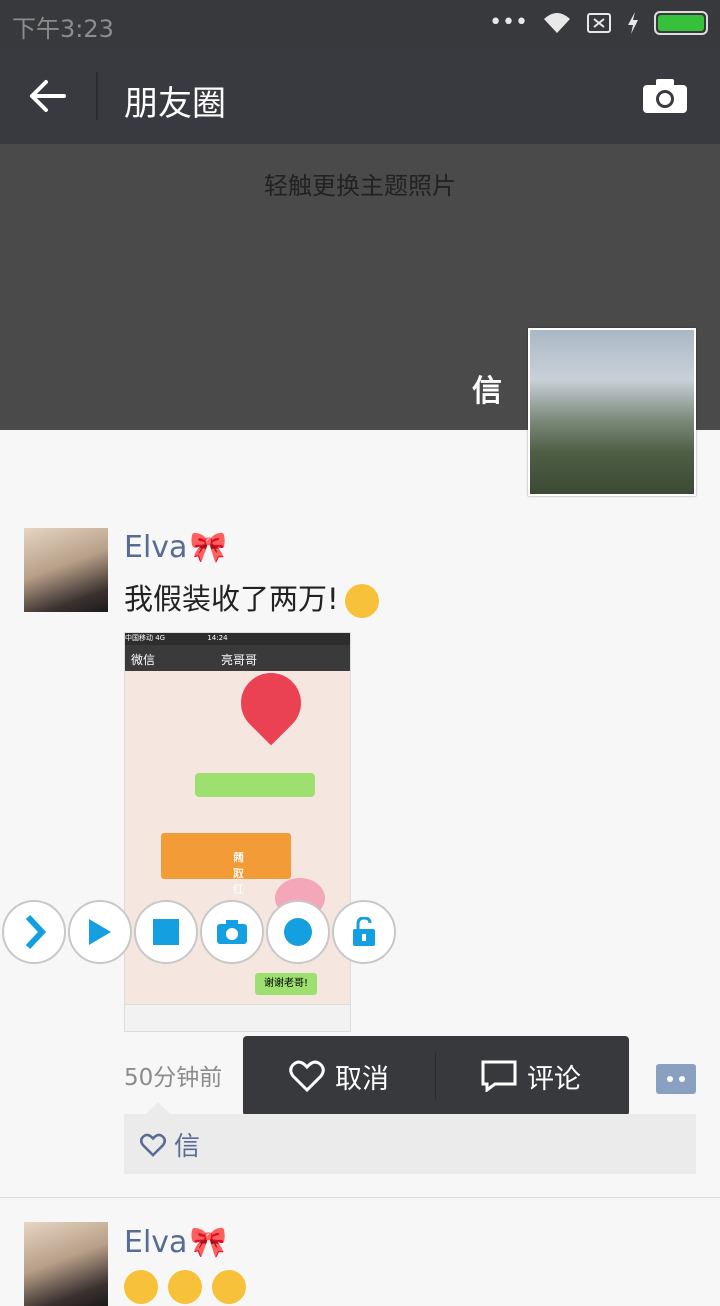 The image size is (720, 1306). I want to click on chevron-right-icon, so click(35, 932).